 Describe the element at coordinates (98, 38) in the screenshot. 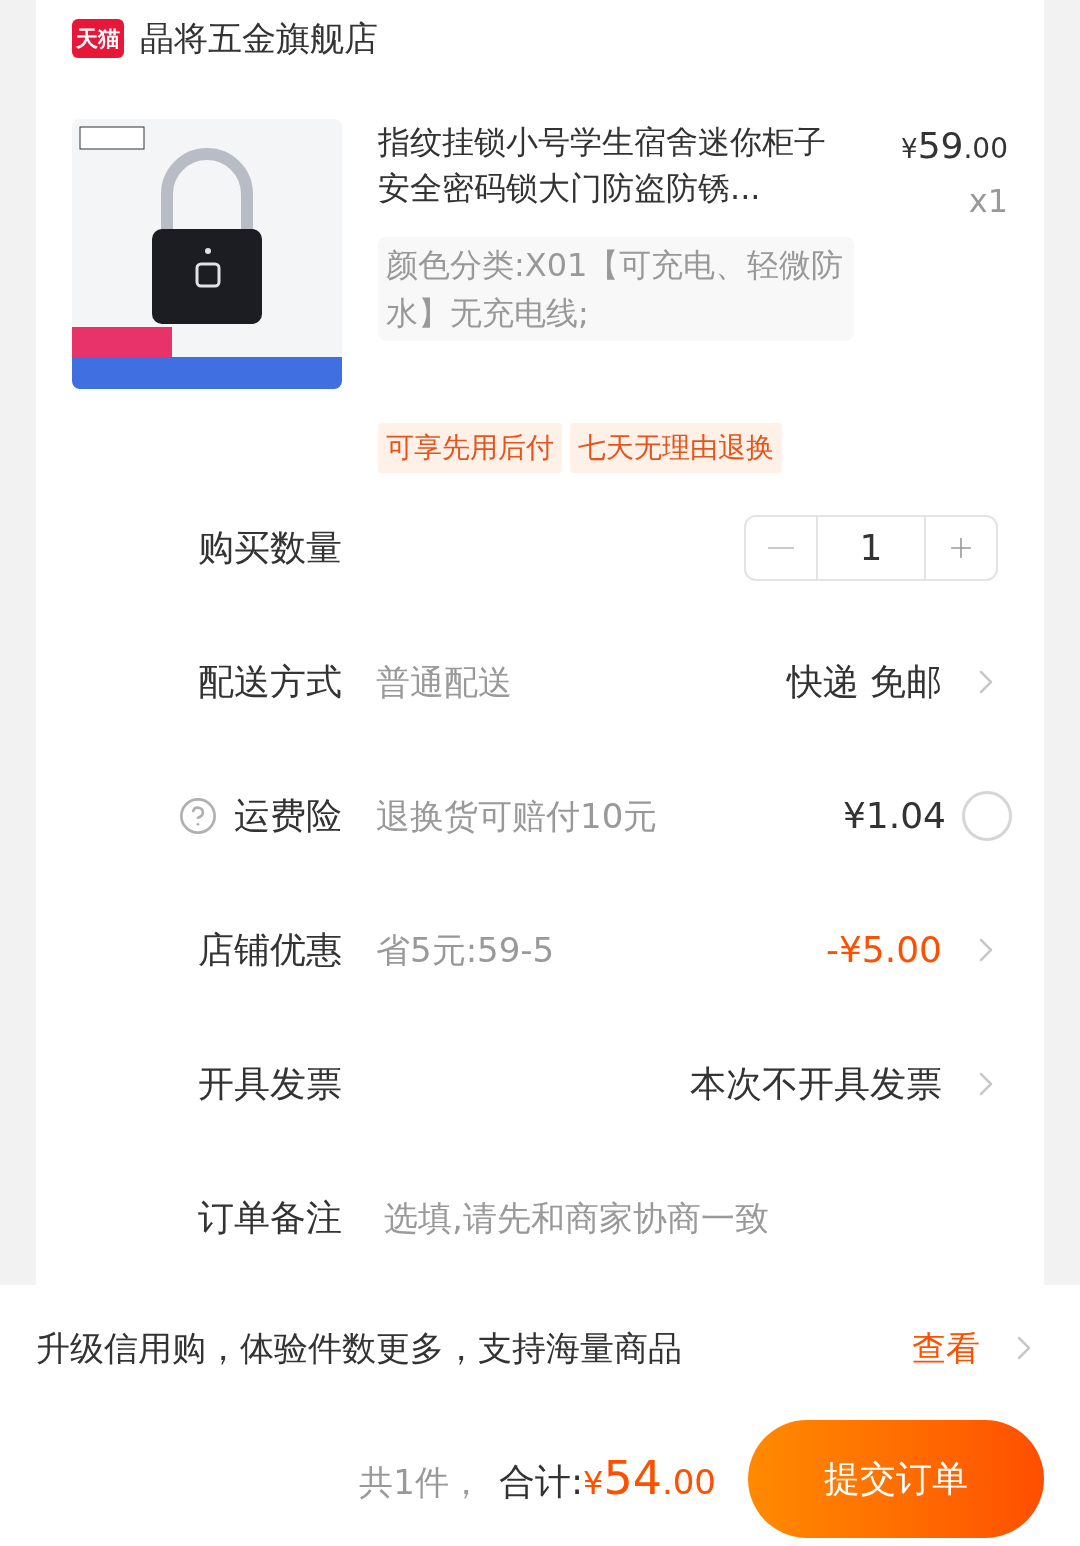

I see `store-badge: 天猫` at that location.